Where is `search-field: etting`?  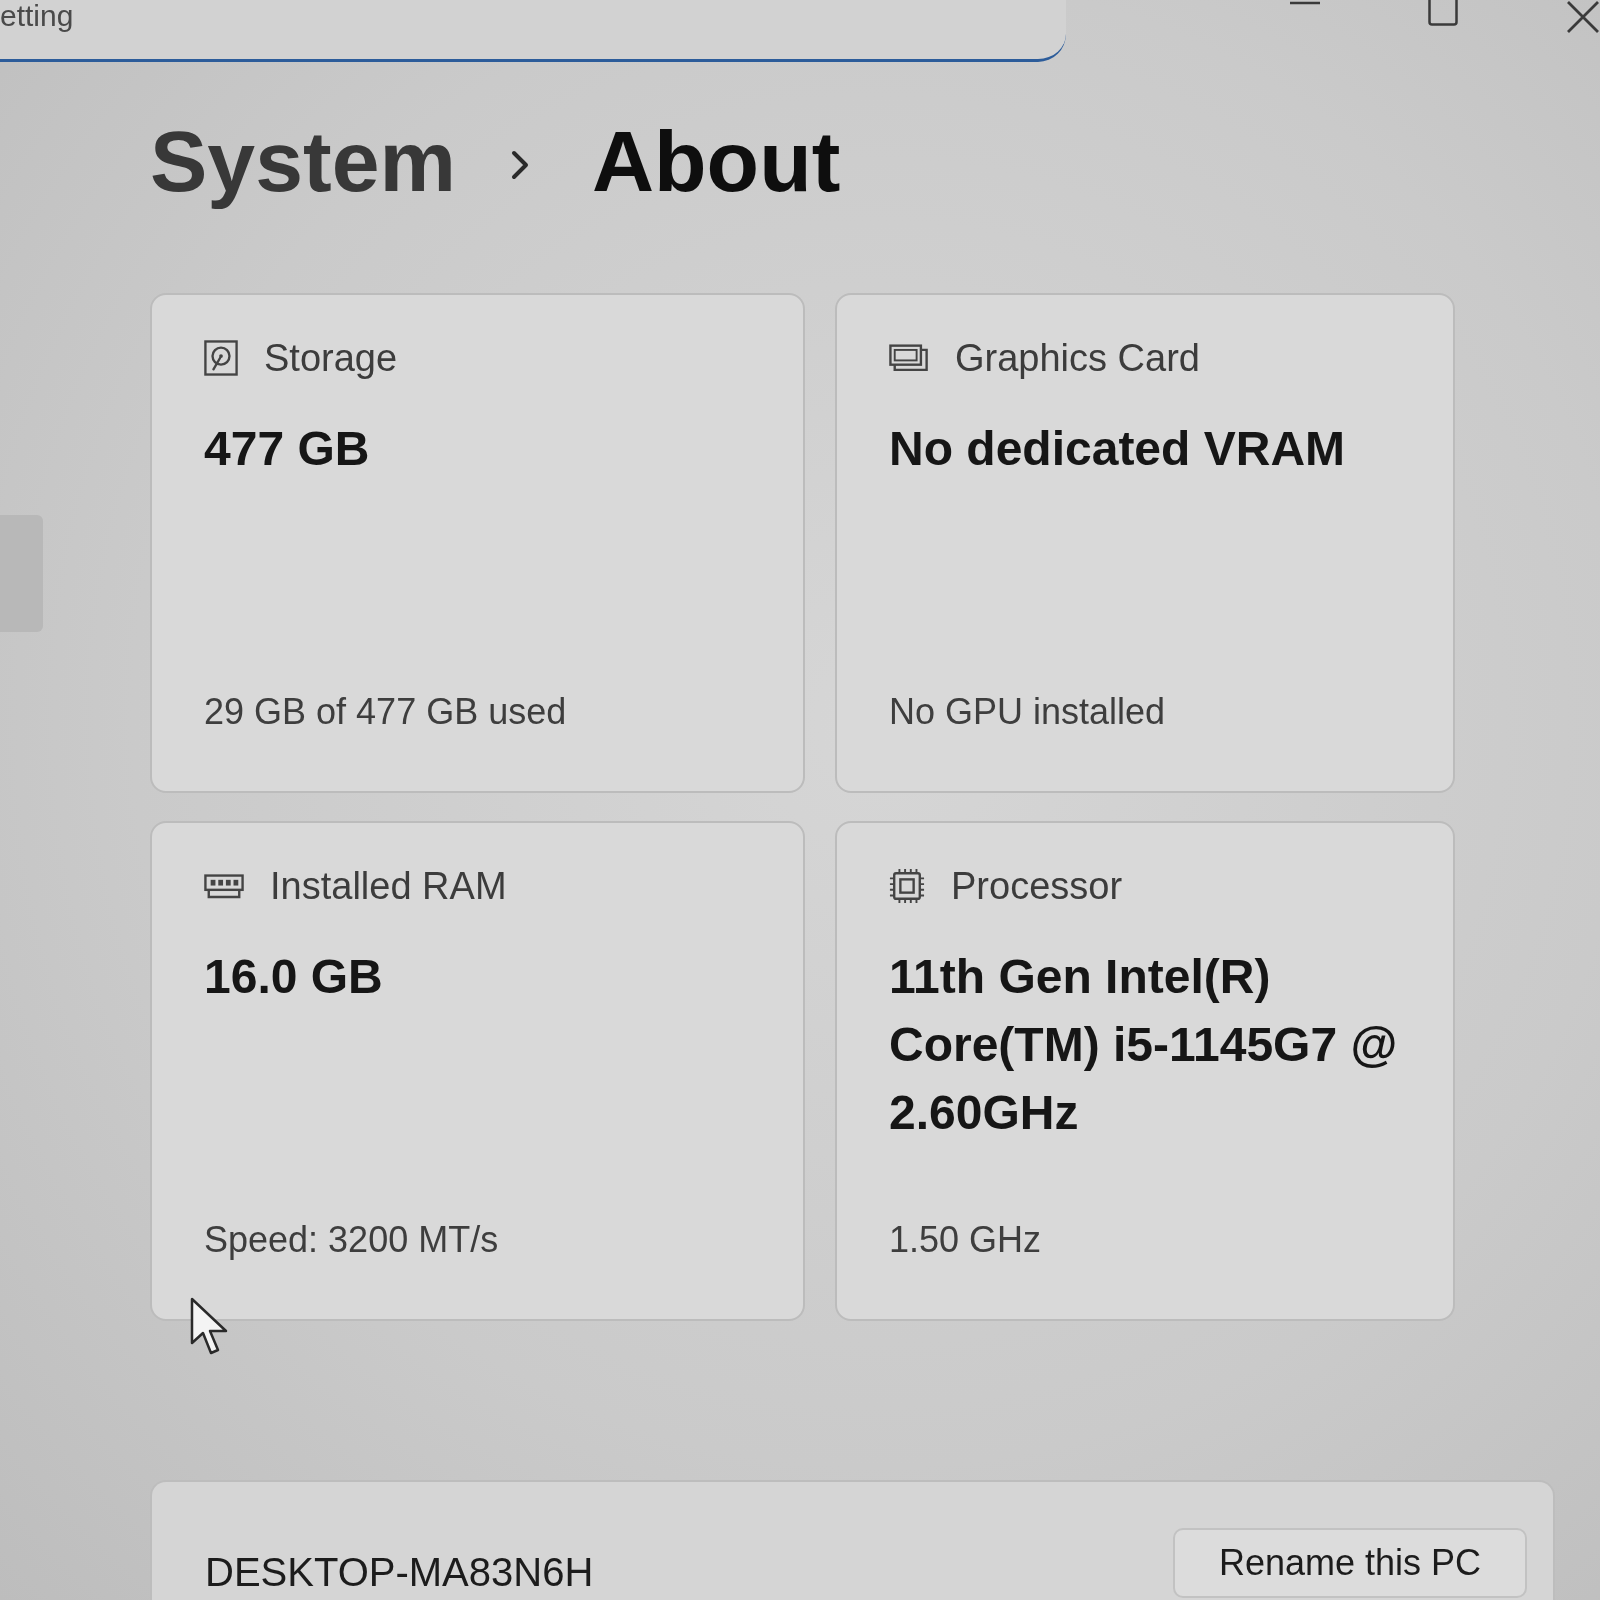
search-field: etting is located at coordinates (533, 31).